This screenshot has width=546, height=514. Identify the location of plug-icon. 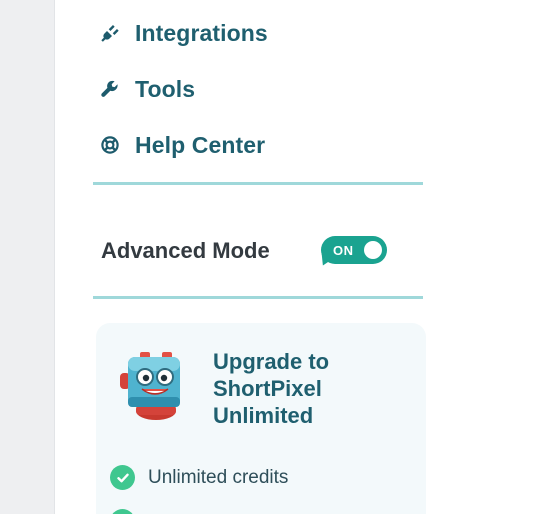
(111, 33).